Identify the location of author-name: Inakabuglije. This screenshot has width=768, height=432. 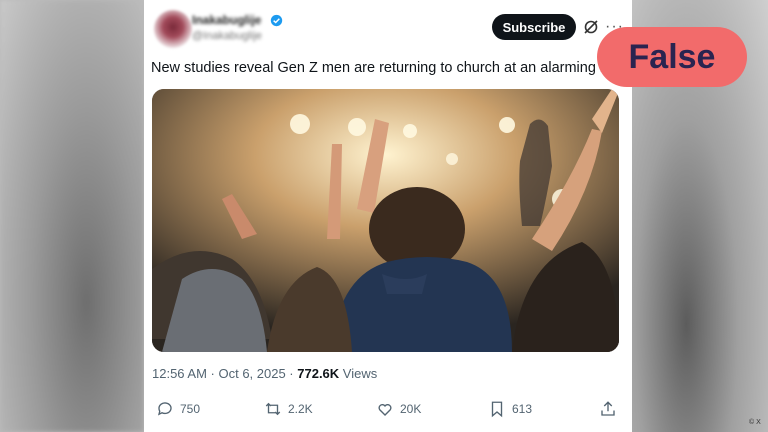
(226, 20).